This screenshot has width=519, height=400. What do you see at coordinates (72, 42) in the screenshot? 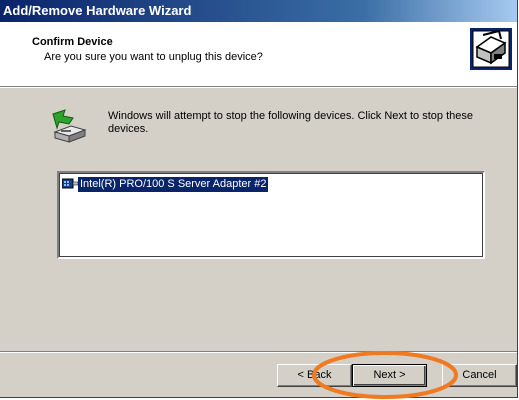
I see `page-title: Confirm Device` at bounding box center [72, 42].